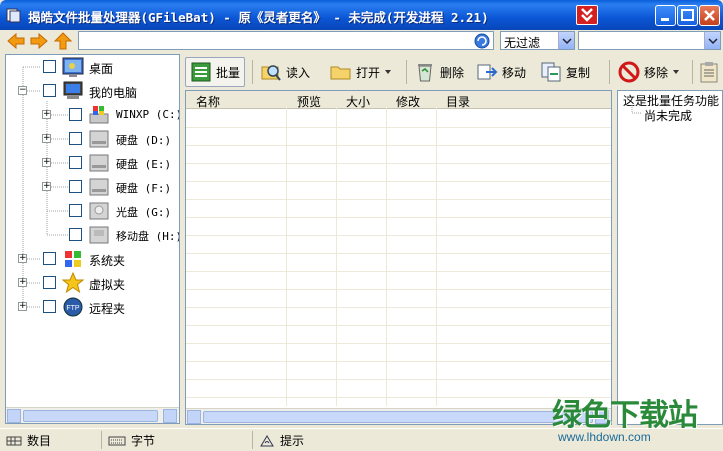 The height and width of the screenshot is (451, 723). Describe the element at coordinates (368, 72) in the screenshot. I see `open-label: 打开` at that location.